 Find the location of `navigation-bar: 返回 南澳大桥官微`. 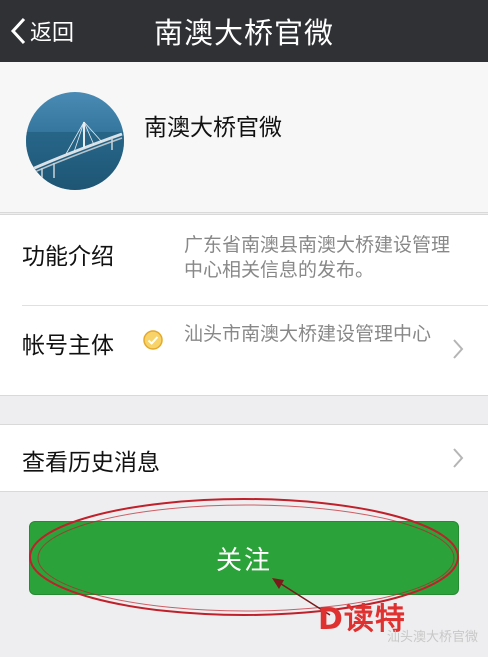

navigation-bar: 返回 南澳大桥官微 is located at coordinates (244, 31).